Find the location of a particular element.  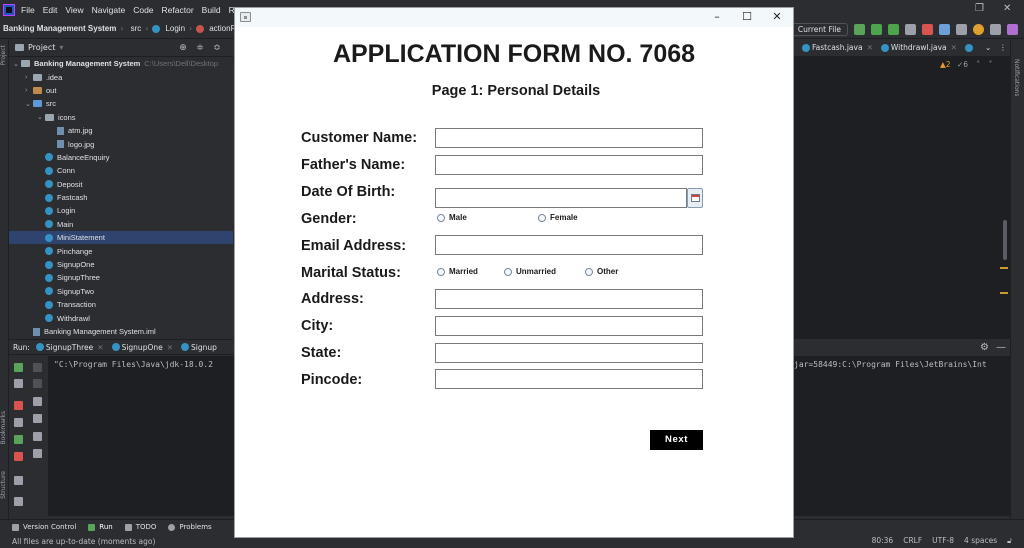

tree-item: BalanceEnquiry is located at coordinates (121, 157).